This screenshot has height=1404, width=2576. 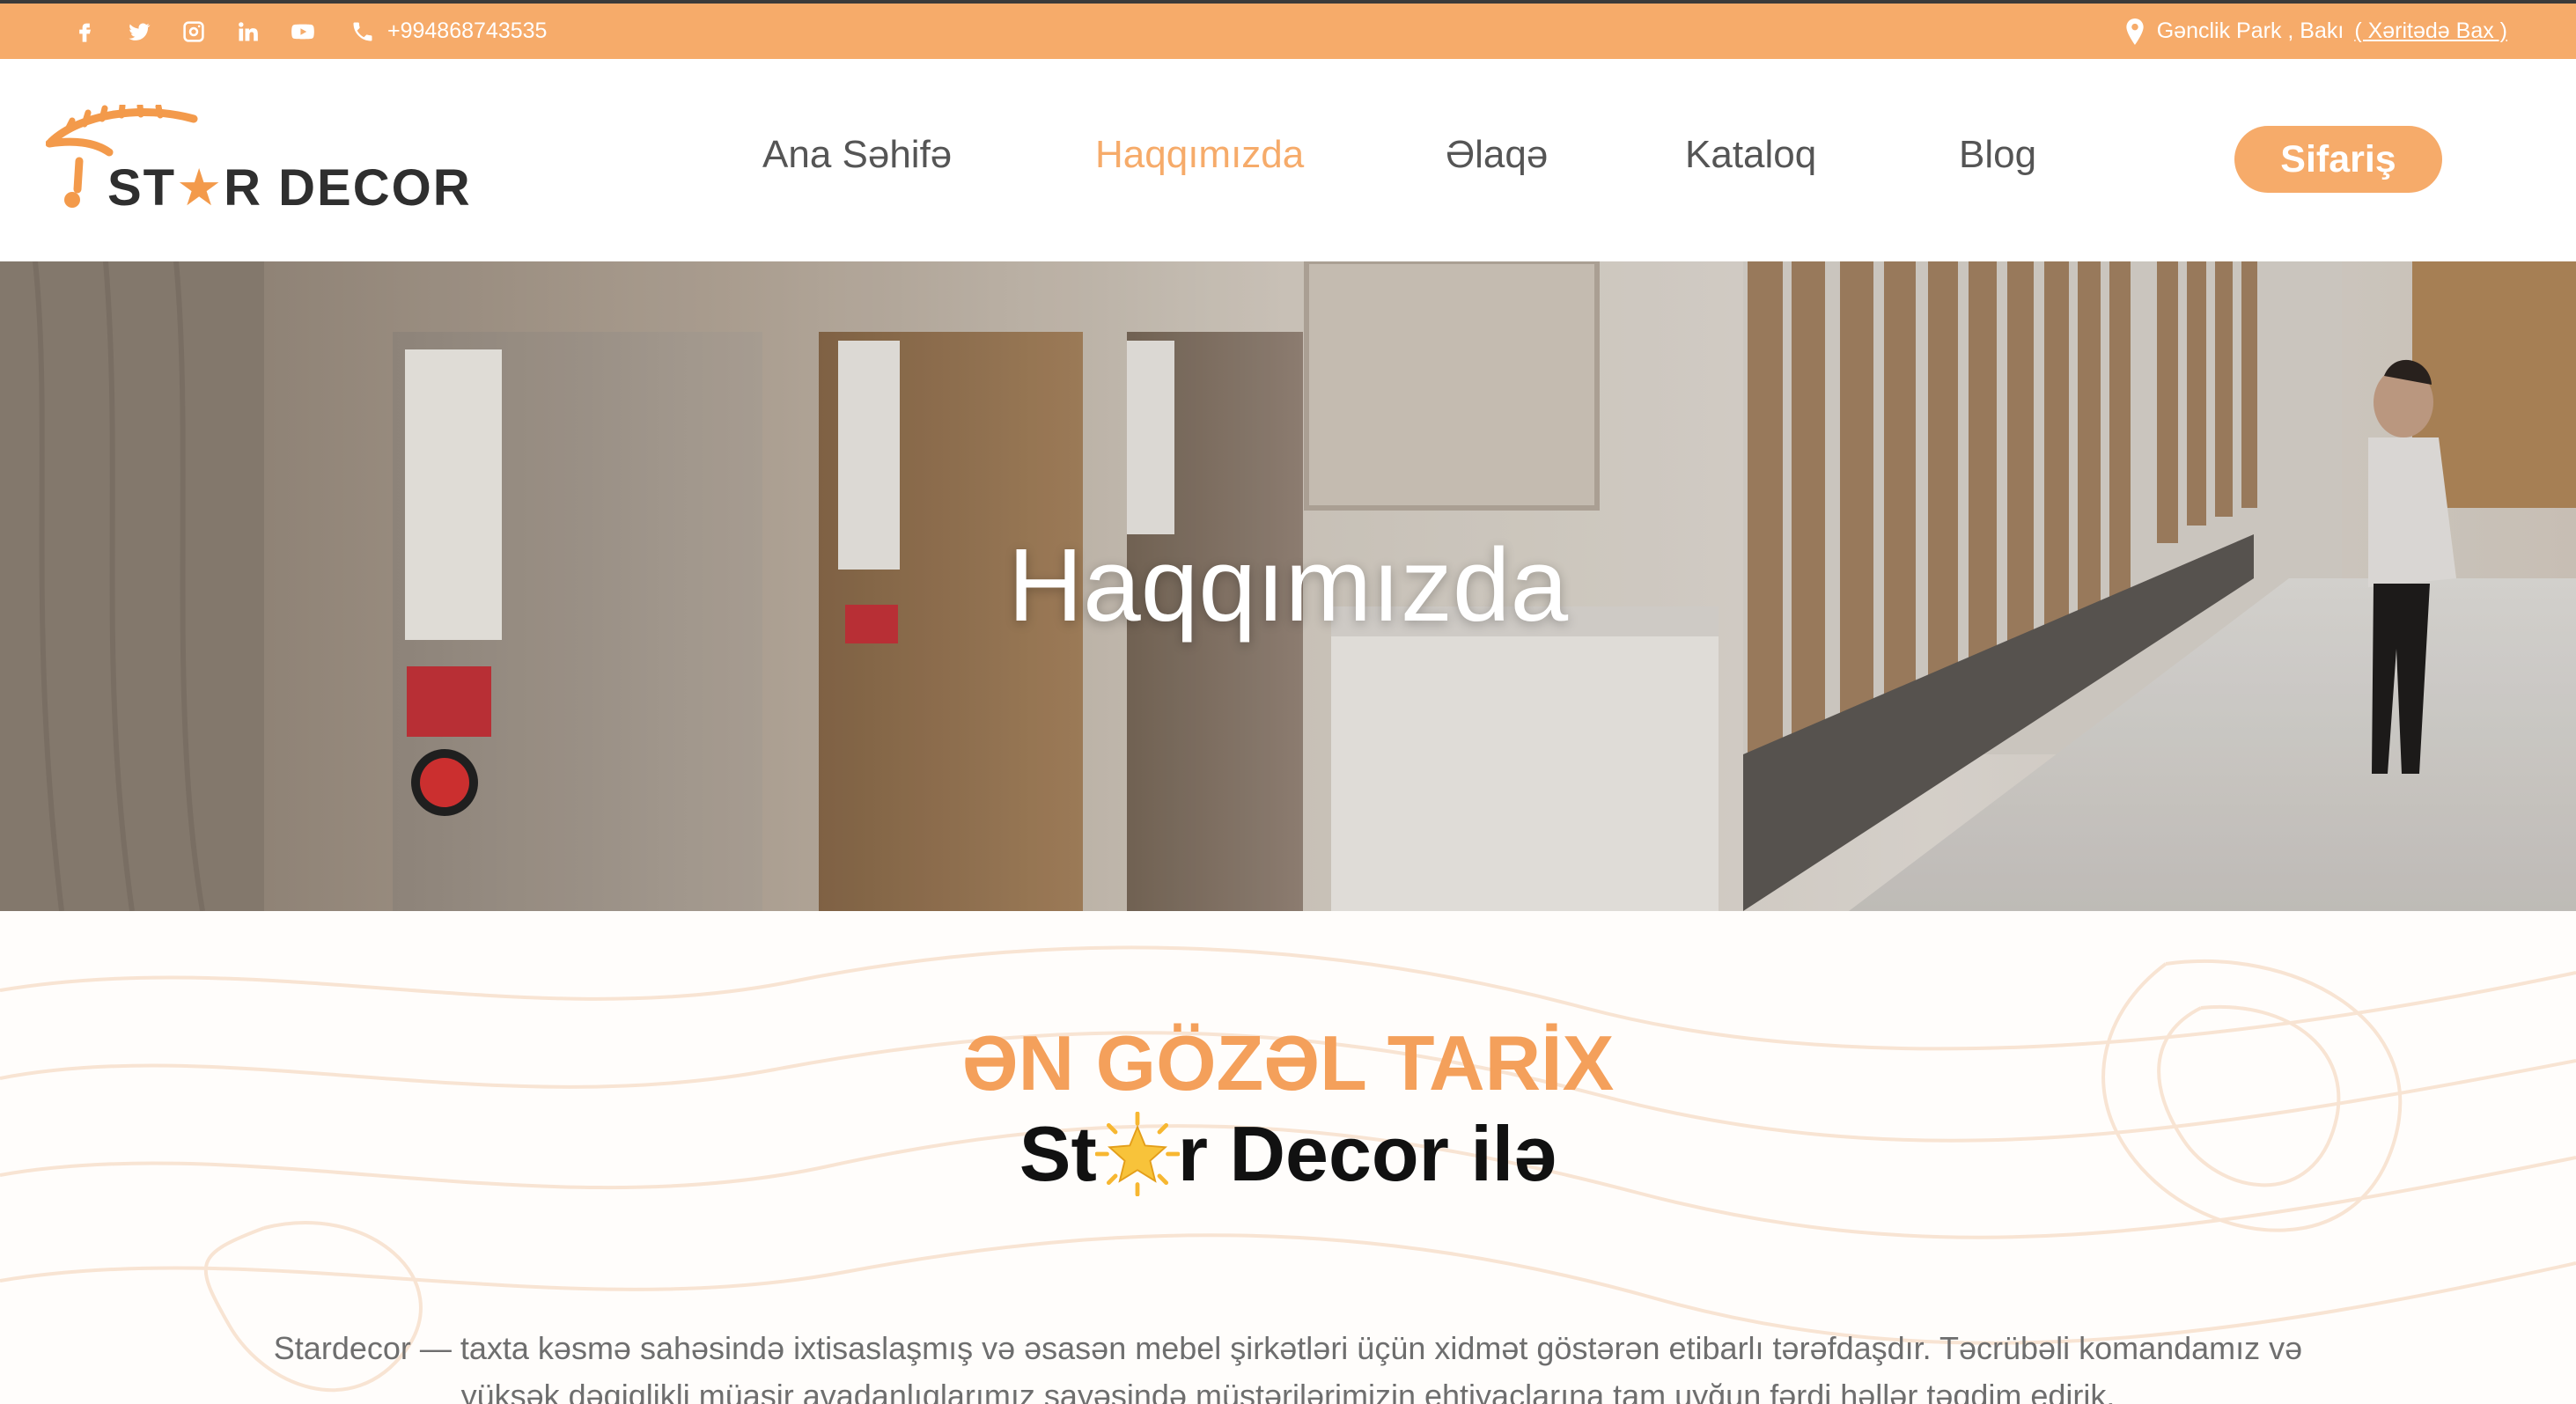 What do you see at coordinates (84, 32) in the screenshot?
I see `facebook-icon` at bounding box center [84, 32].